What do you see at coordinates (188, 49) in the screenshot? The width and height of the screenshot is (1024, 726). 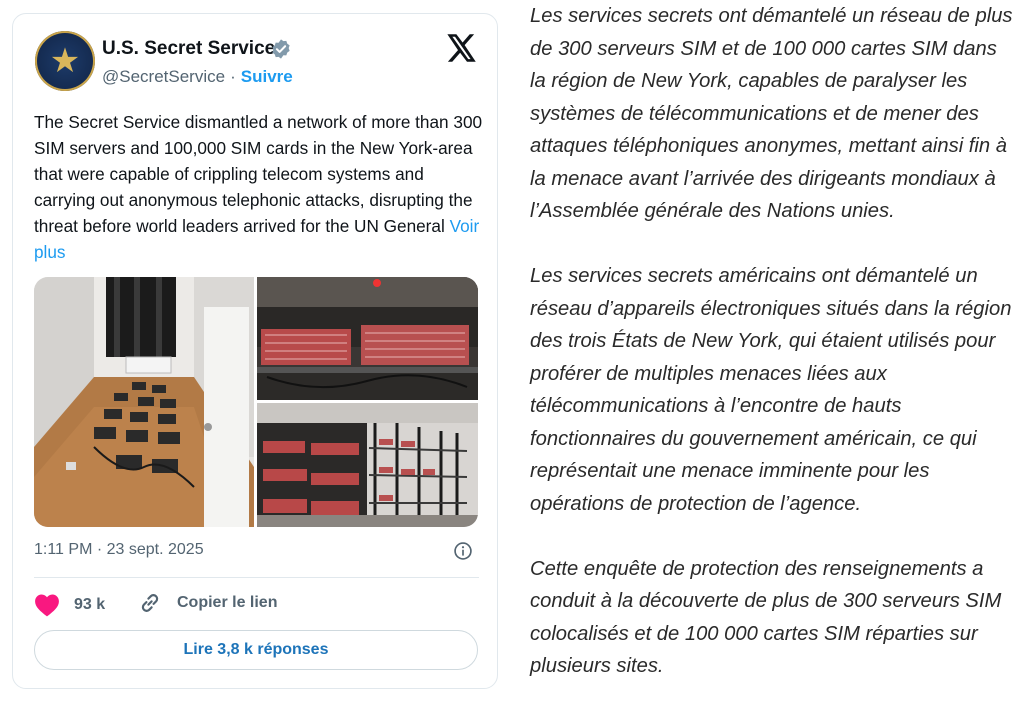 I see `author-name: U.S. Secret Service` at bounding box center [188, 49].